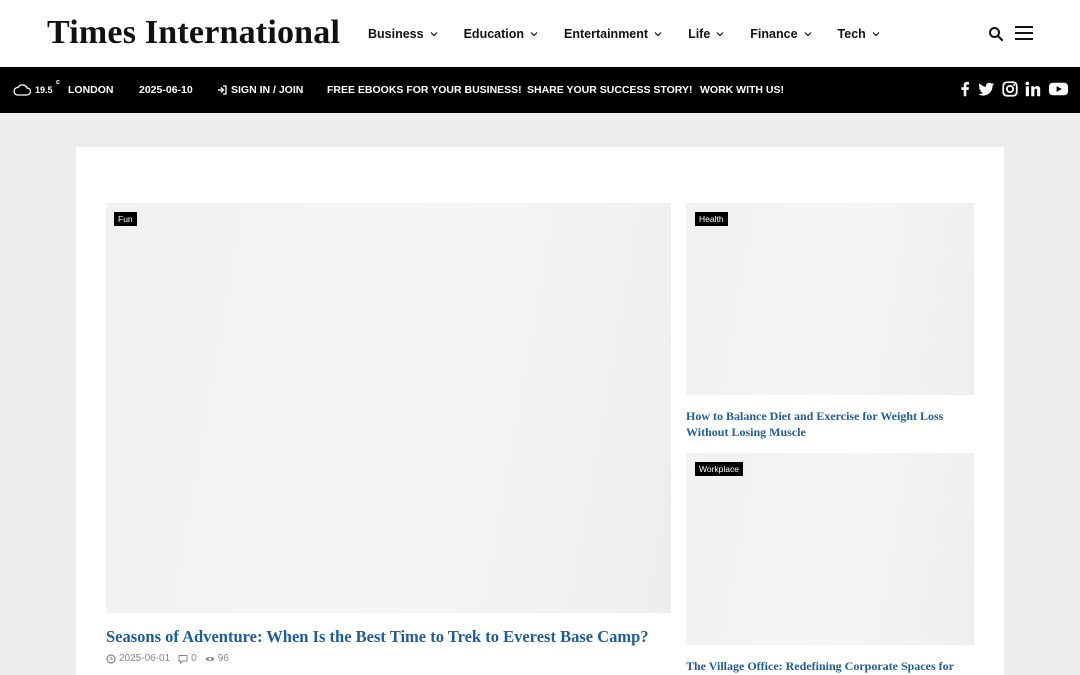  What do you see at coordinates (145, 658) in the screenshot?
I see `post-date-text: 2025-06-01` at bounding box center [145, 658].